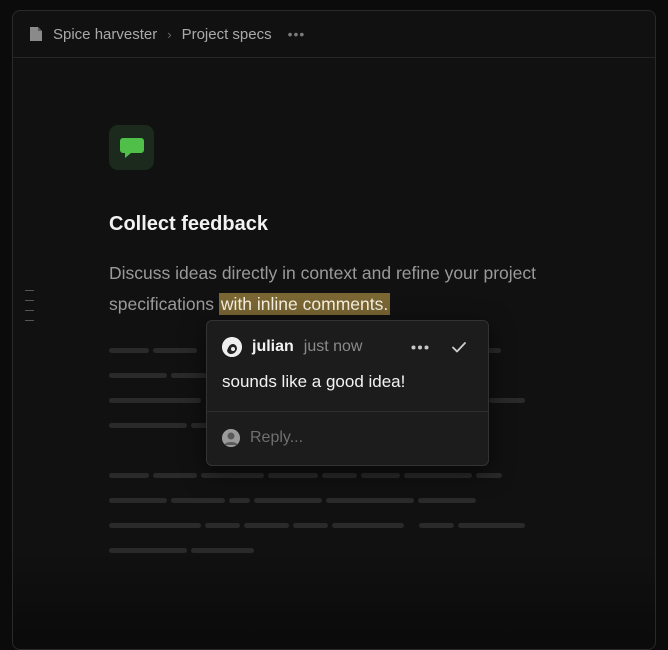 The height and width of the screenshot is (650, 668). Describe the element at coordinates (188, 224) in the screenshot. I see `doc-title: Collect feedback` at that location.